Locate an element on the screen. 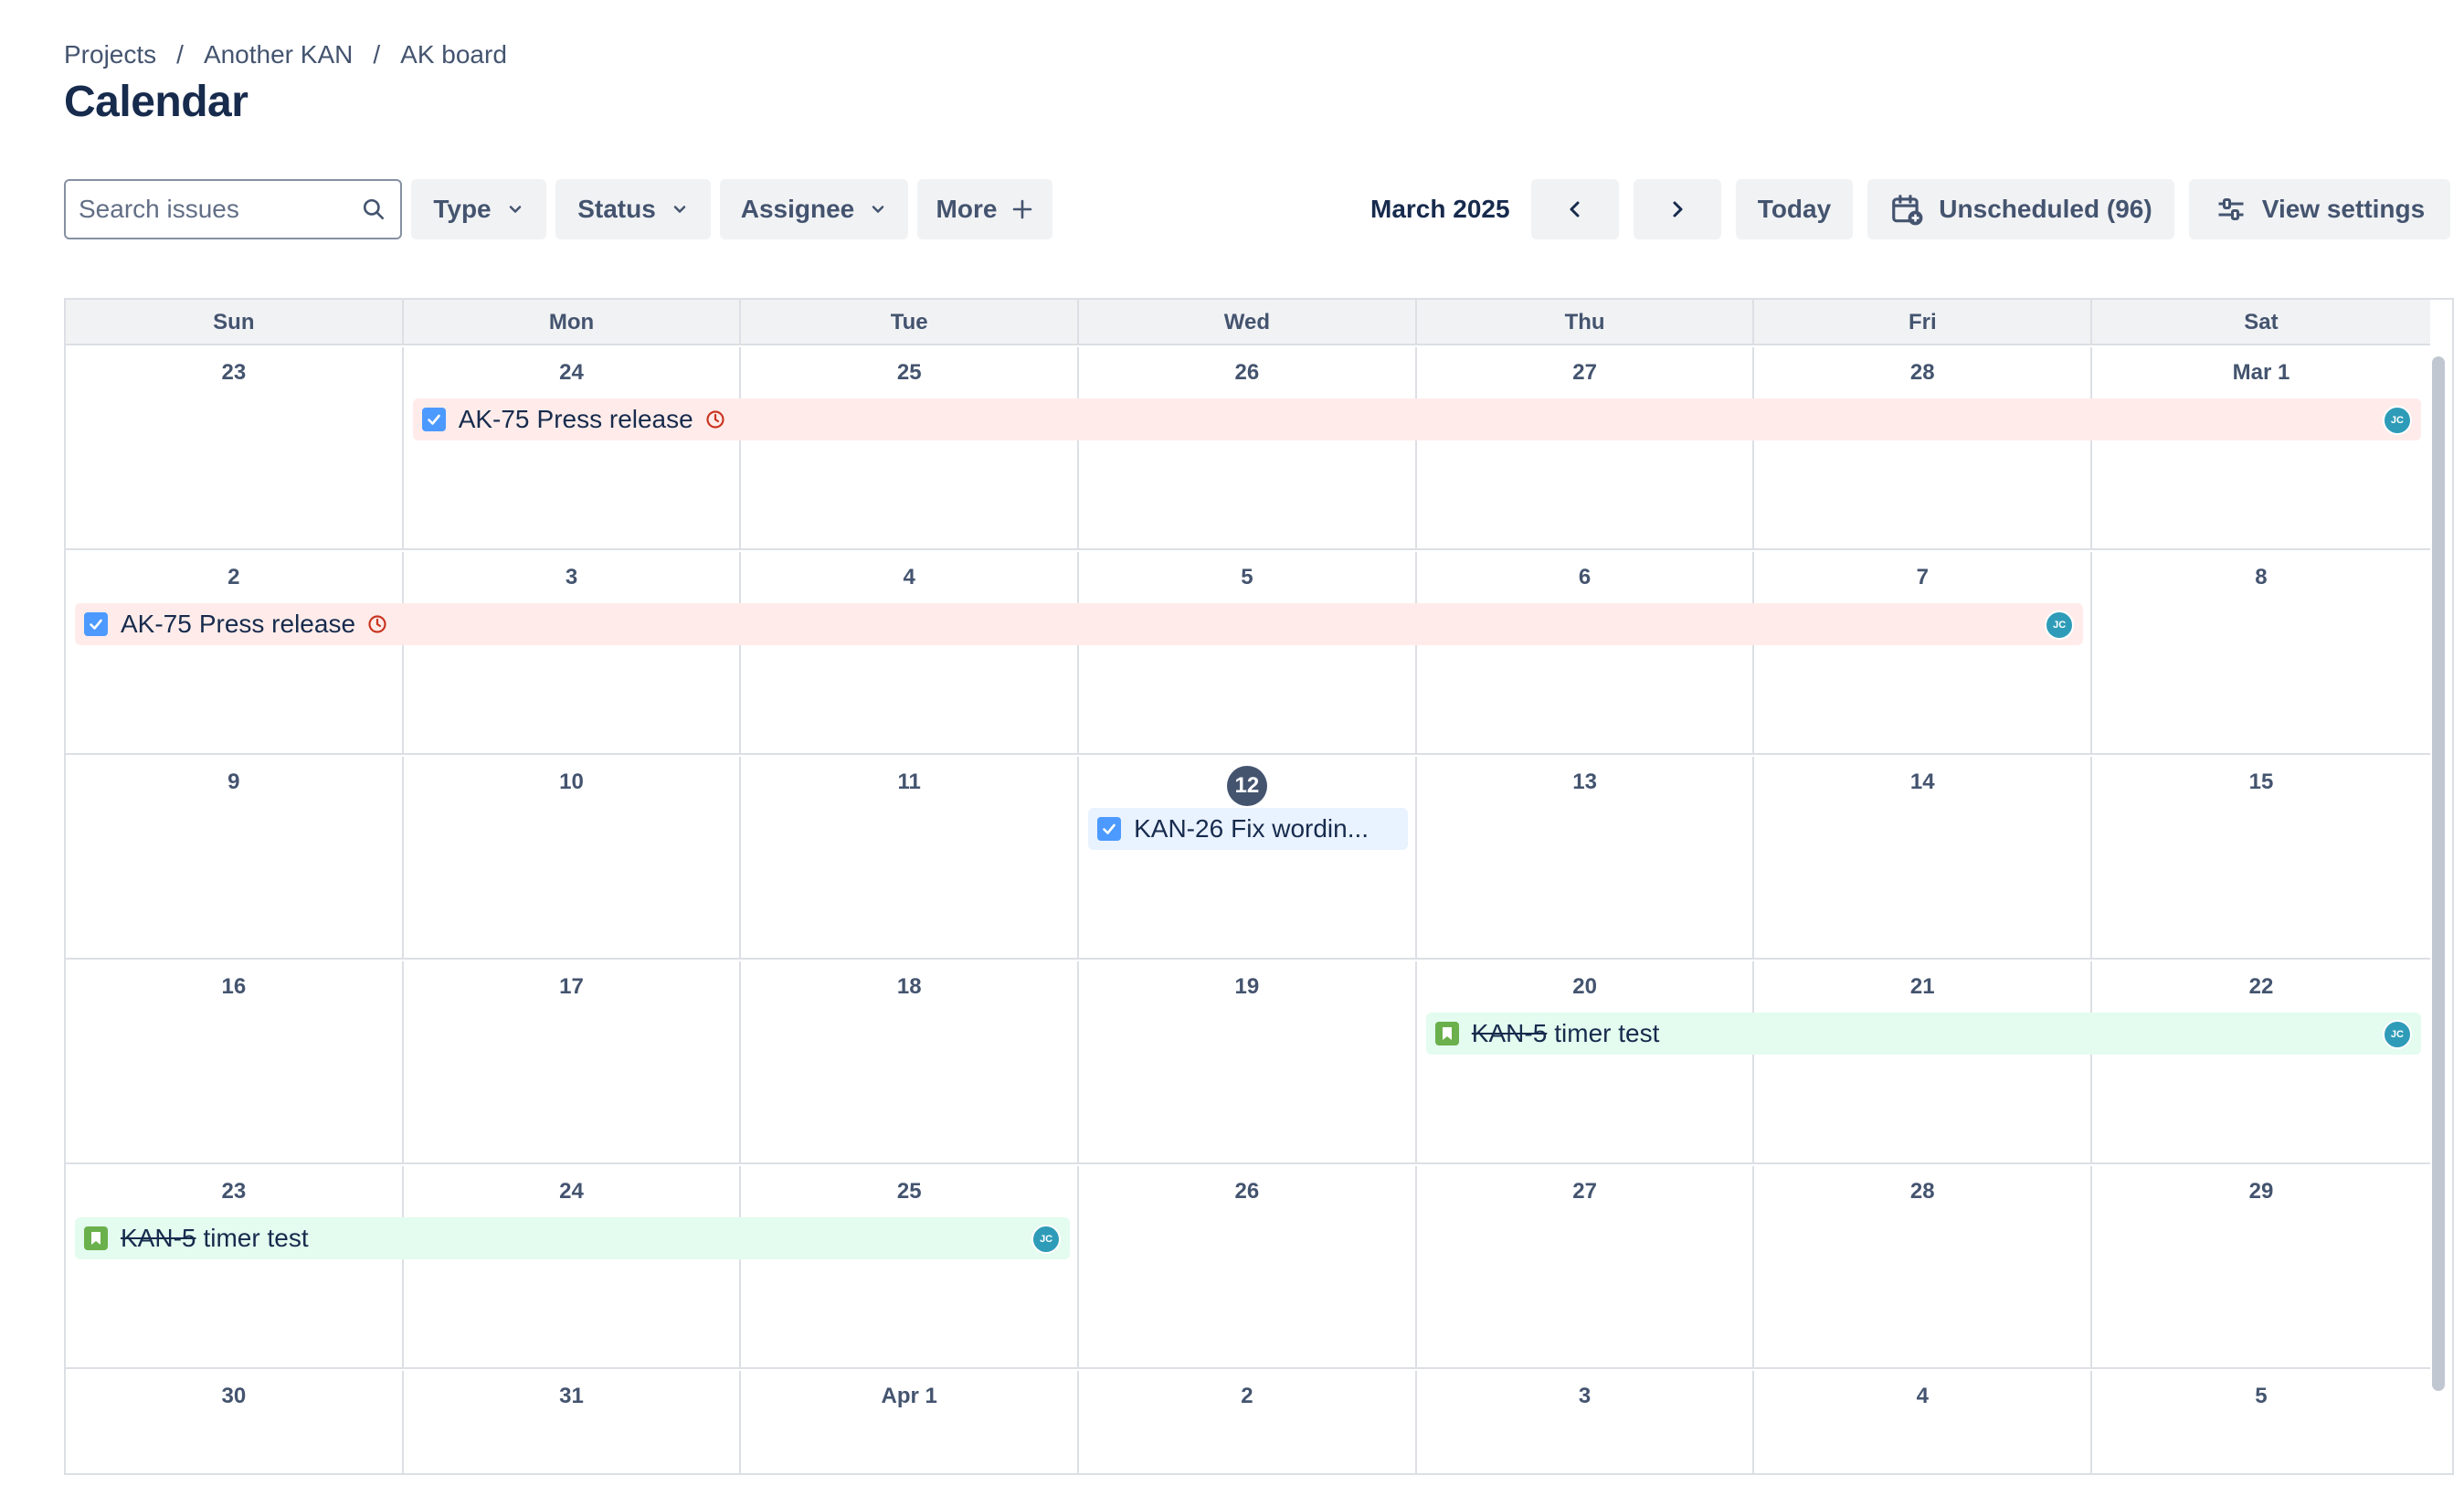 The image size is (2464, 1507). day-cell: 20 is located at coordinates (1586, 1061).